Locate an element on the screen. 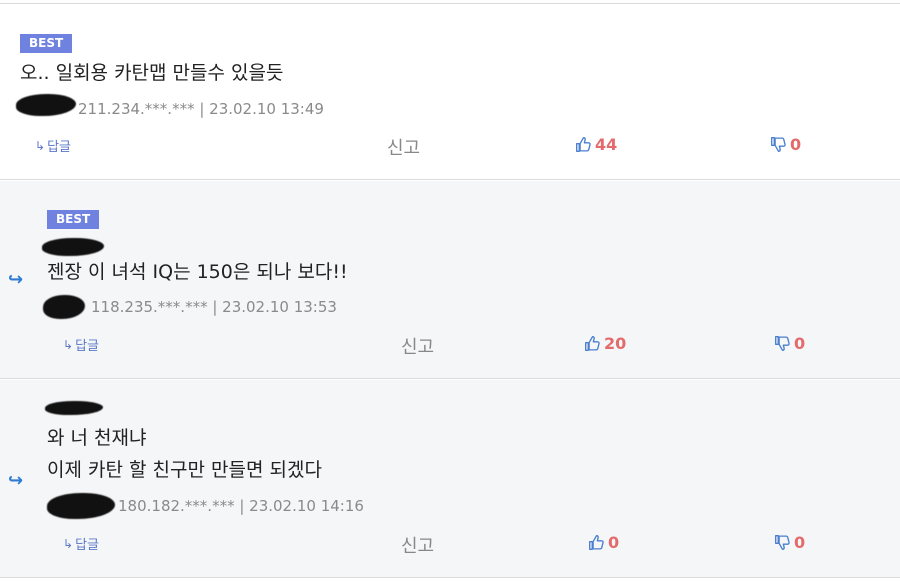 The height and width of the screenshot is (582, 900). comment-text: 오.. 일회용 카탄맵 만들수 있을듯 is located at coordinates (151, 73).